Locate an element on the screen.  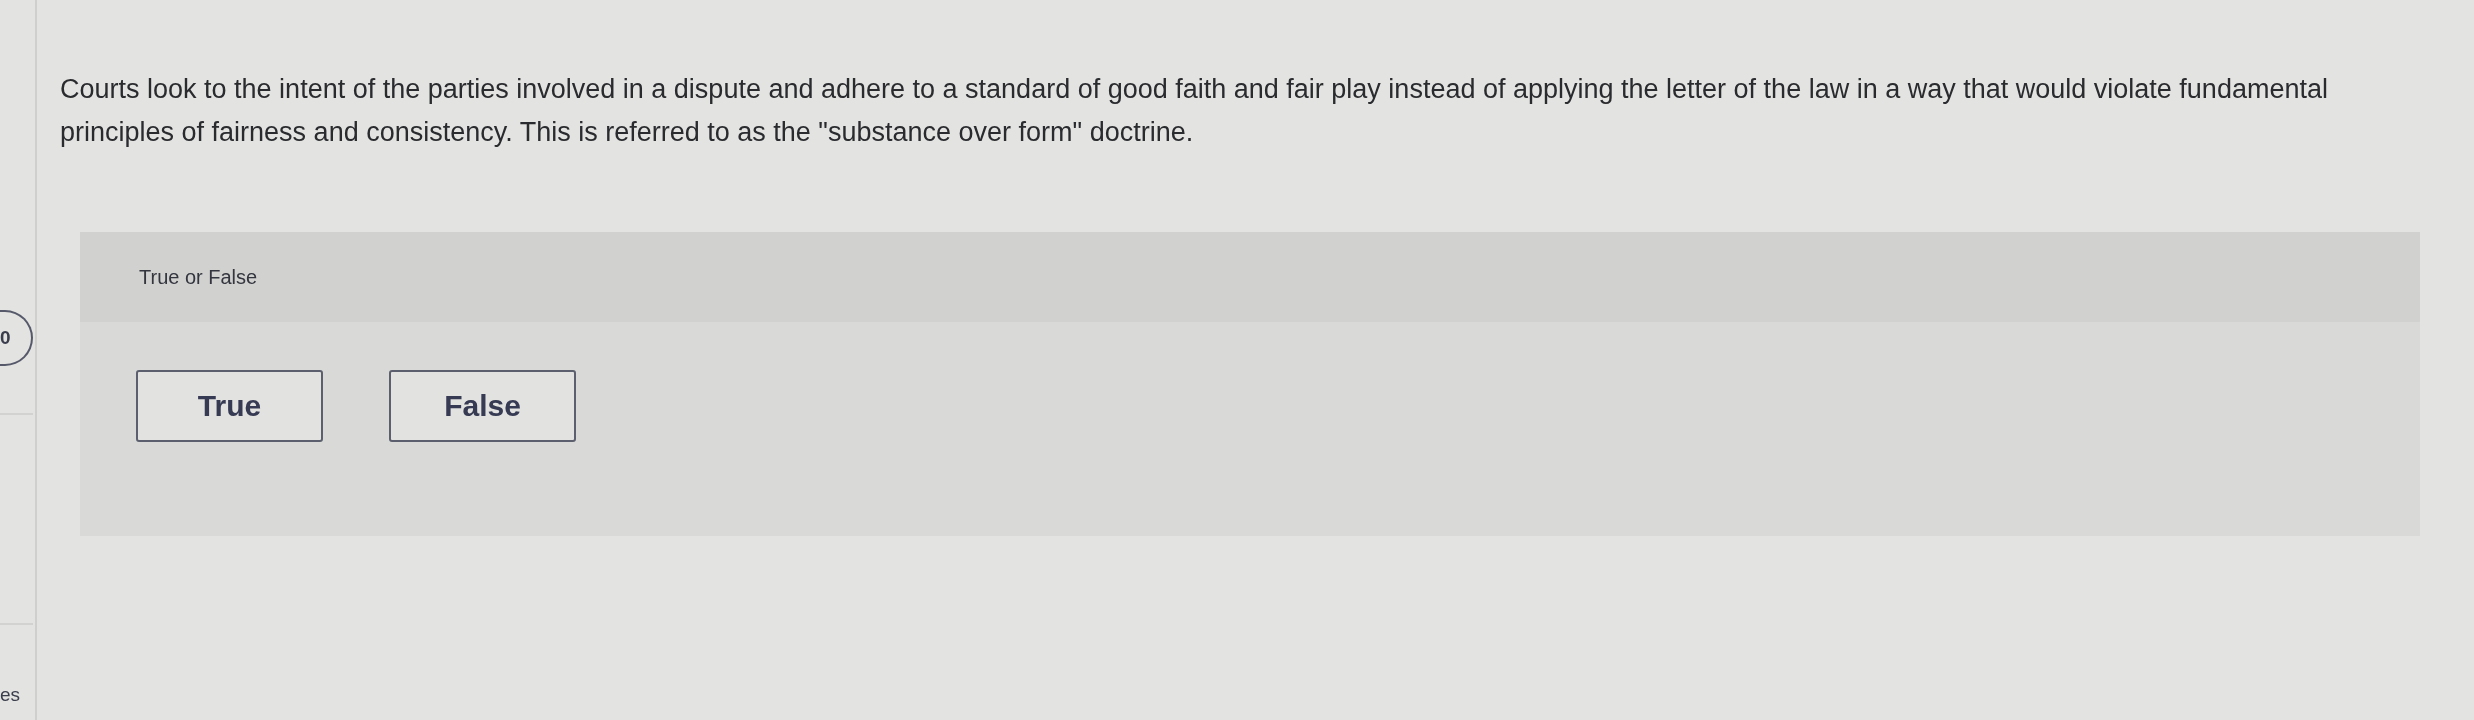
sidebar-item: es is located at coordinates (10, 695).